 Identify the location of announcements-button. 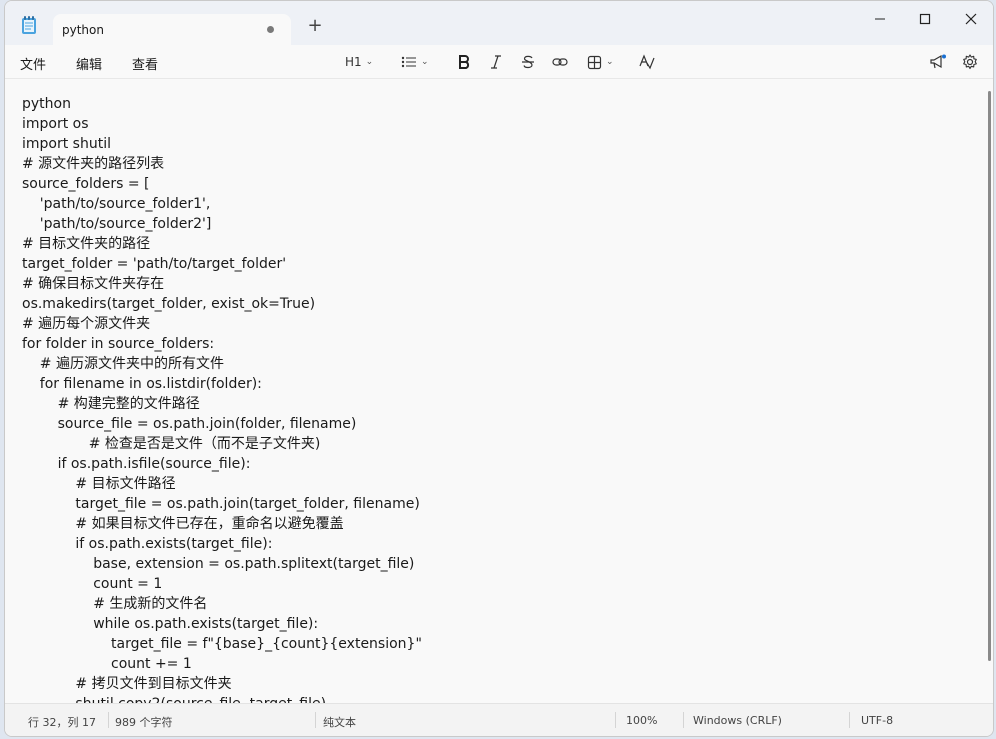
(938, 62).